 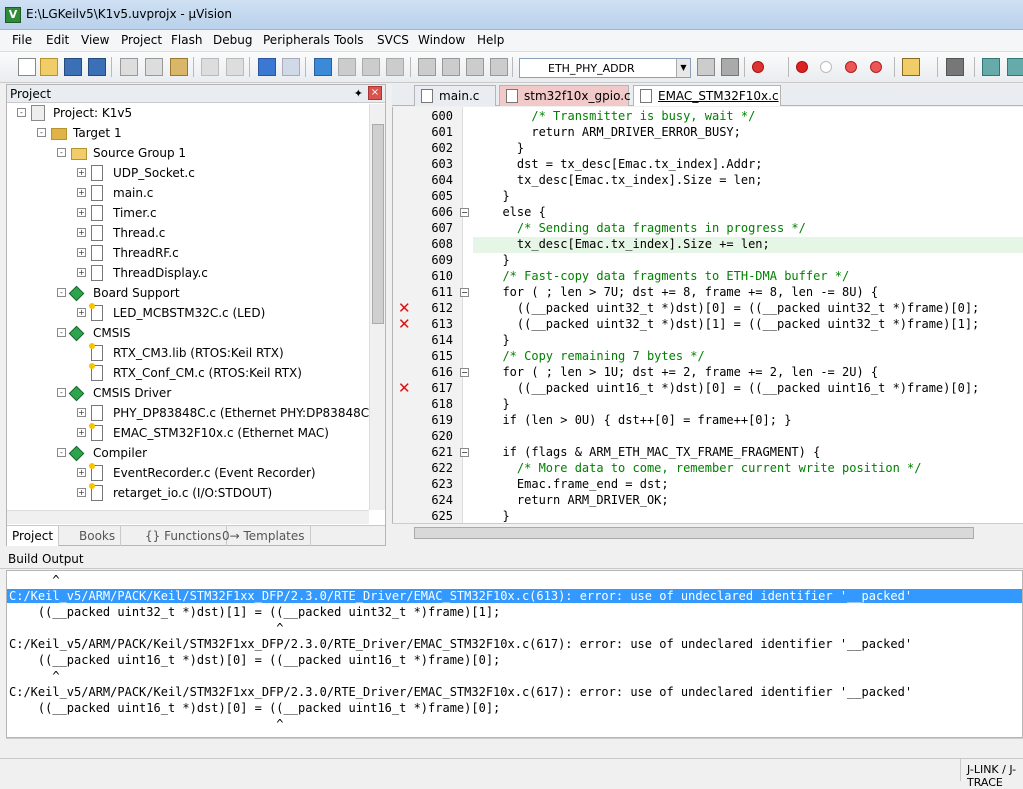 I want to click on menu-flash: Flash, so click(x=186, y=40).